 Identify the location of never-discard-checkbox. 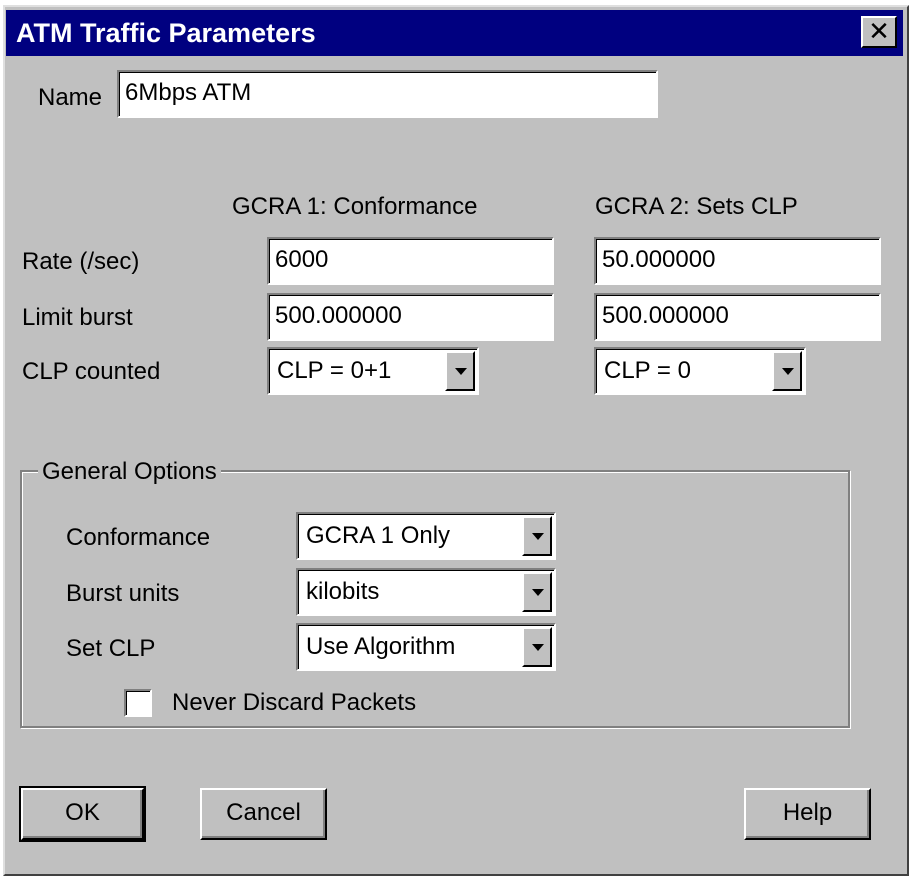
(138, 703).